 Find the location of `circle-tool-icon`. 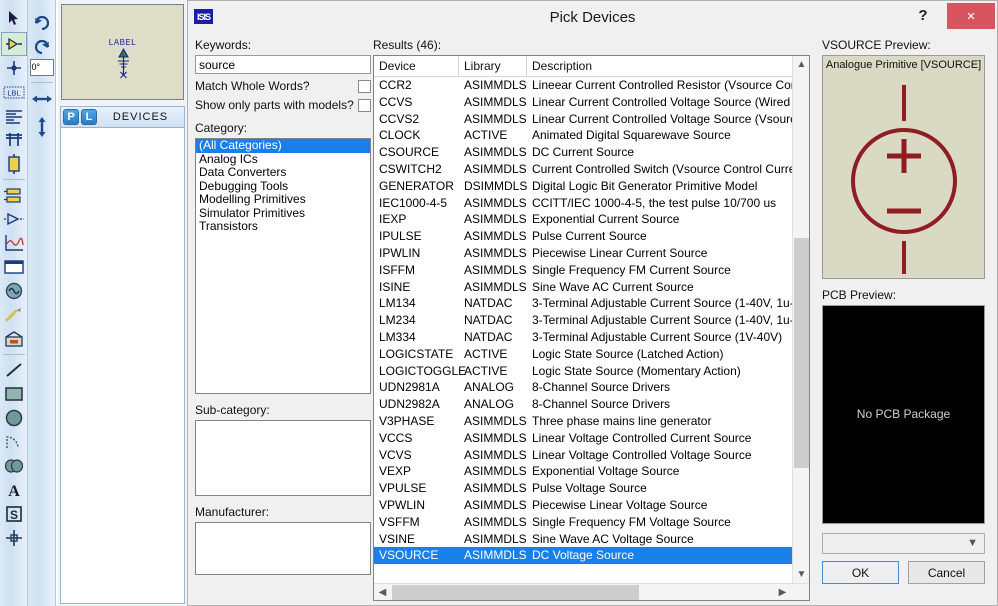

circle-tool-icon is located at coordinates (14, 418).